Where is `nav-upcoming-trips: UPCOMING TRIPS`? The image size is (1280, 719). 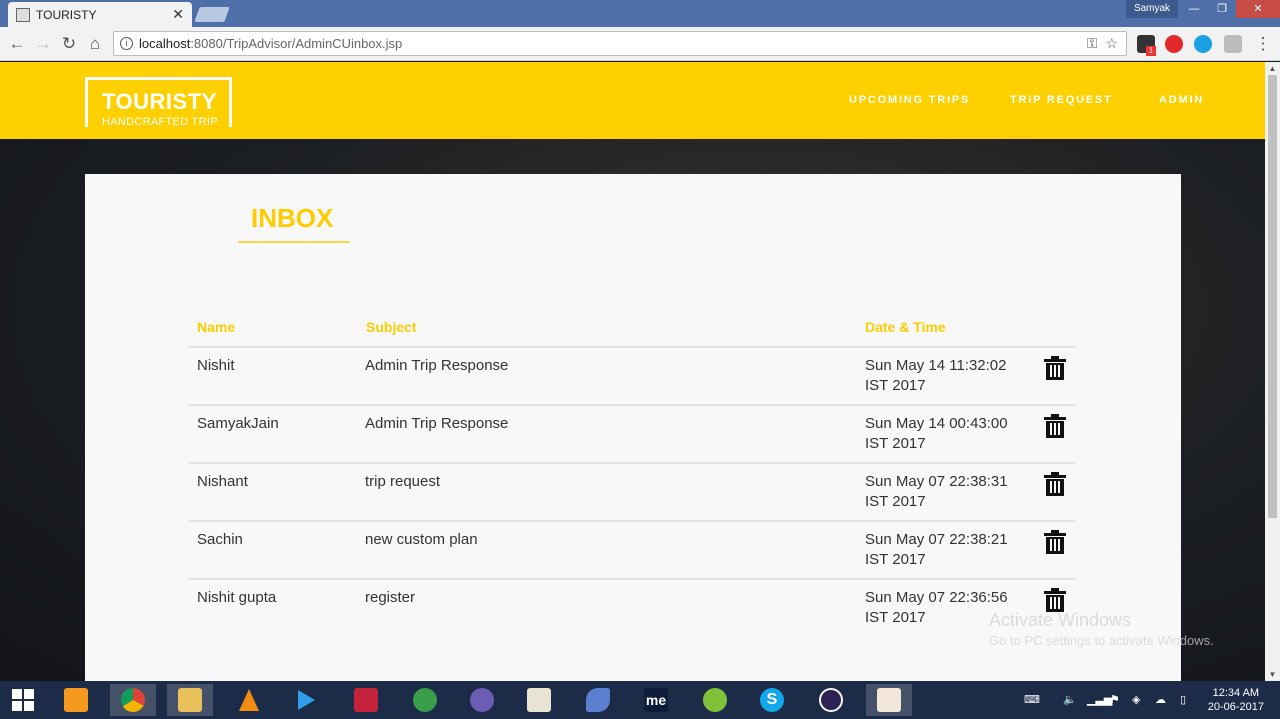 nav-upcoming-trips: UPCOMING TRIPS is located at coordinates (909, 100).